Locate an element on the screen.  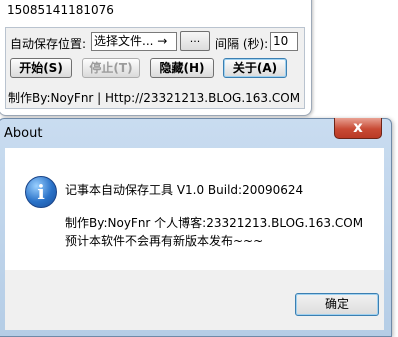
save-path-select: 选择文件... → is located at coordinates (134, 41).